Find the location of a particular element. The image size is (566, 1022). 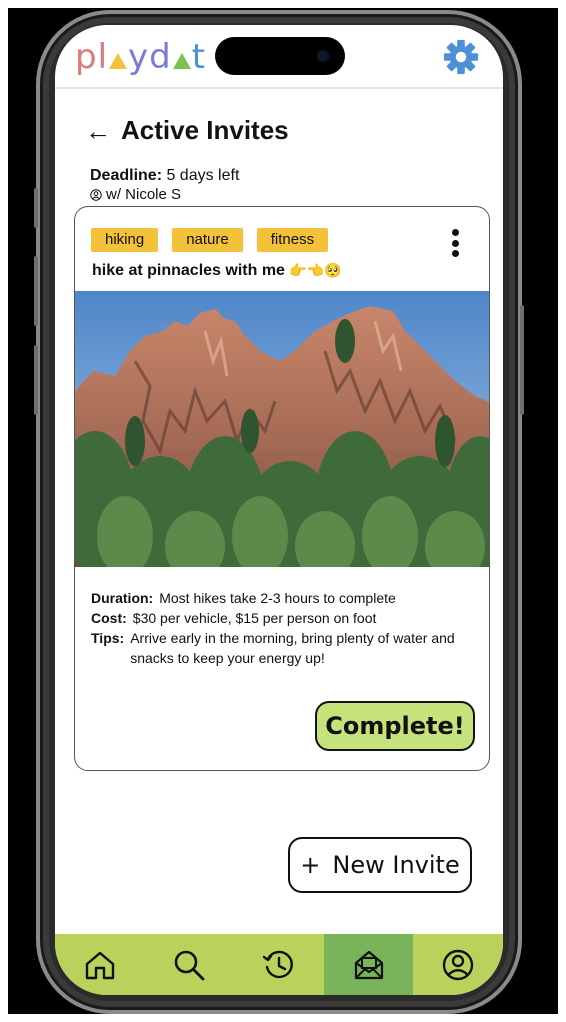

app-header: p l y d t is located at coordinates (279, 57).